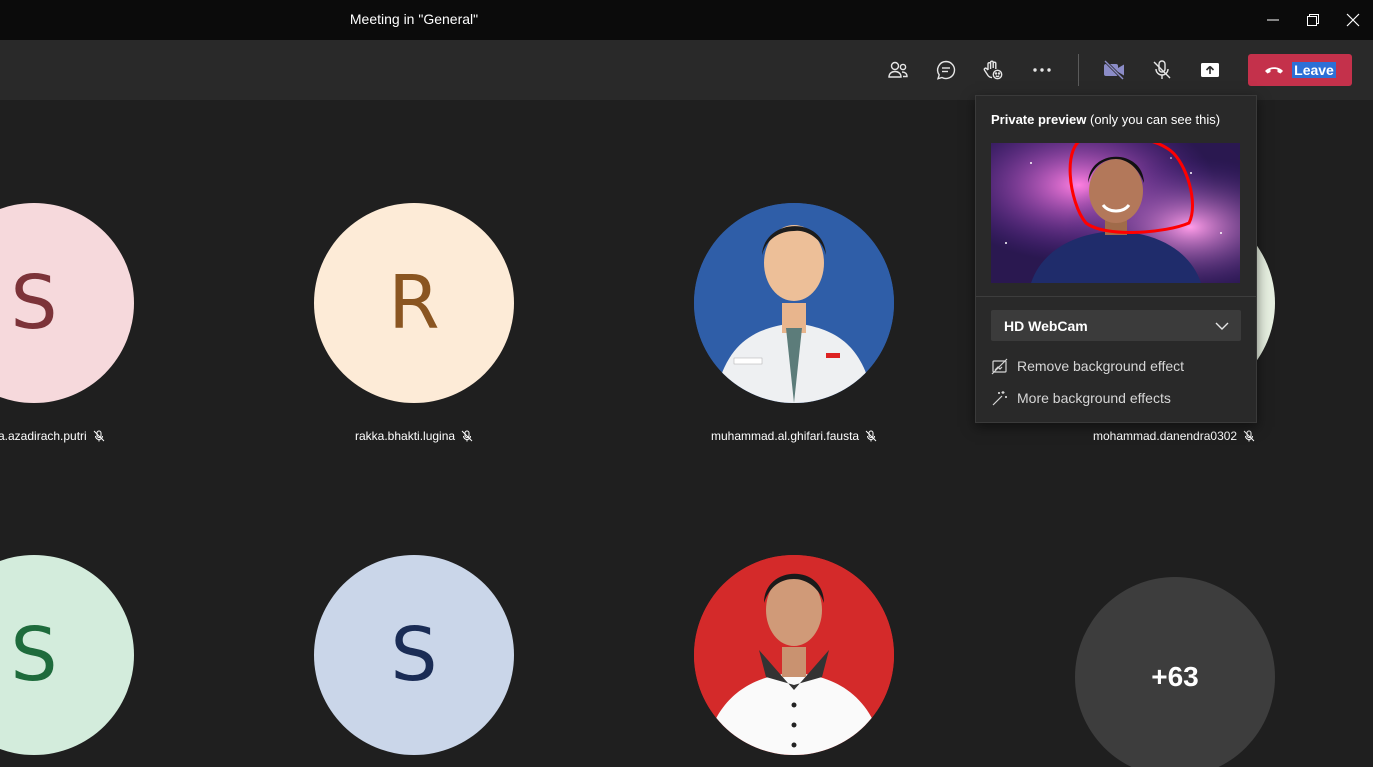 This screenshot has width=1373, height=767. I want to click on toolbar-divider, so click(1078, 70).